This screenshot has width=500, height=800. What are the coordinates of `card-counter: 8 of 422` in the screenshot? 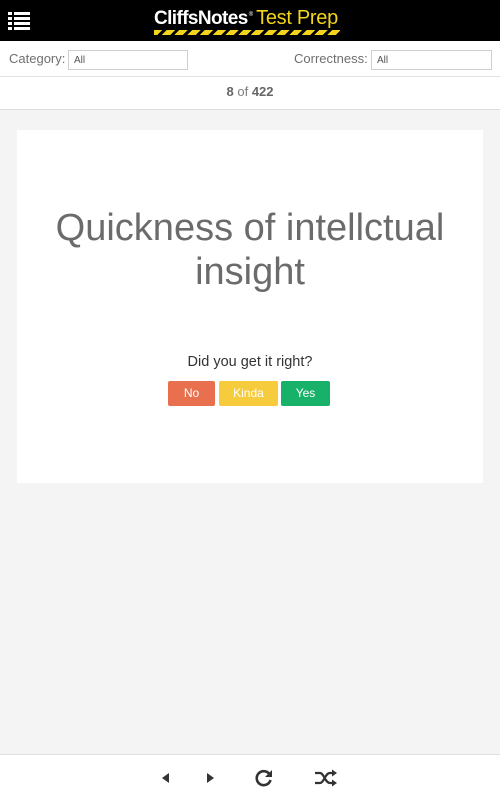 It's located at (250, 93).